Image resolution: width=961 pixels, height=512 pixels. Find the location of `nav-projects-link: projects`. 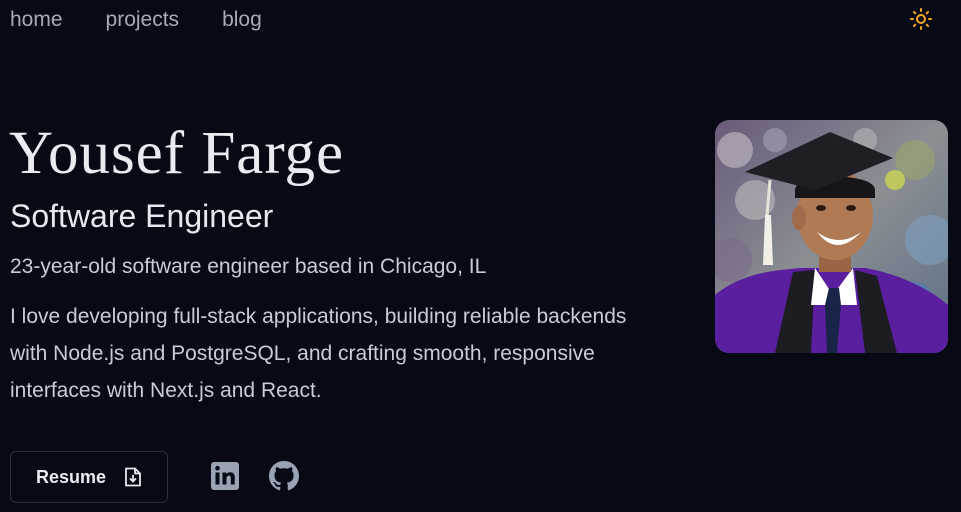

nav-projects-link: projects is located at coordinates (143, 20).